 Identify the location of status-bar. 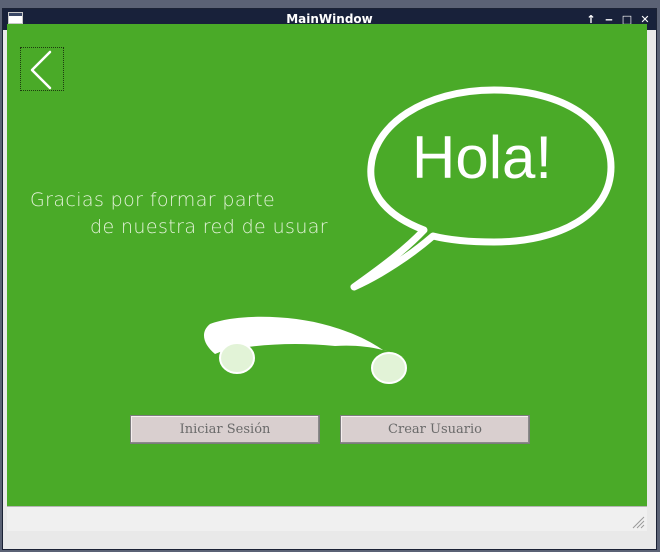
(327, 518).